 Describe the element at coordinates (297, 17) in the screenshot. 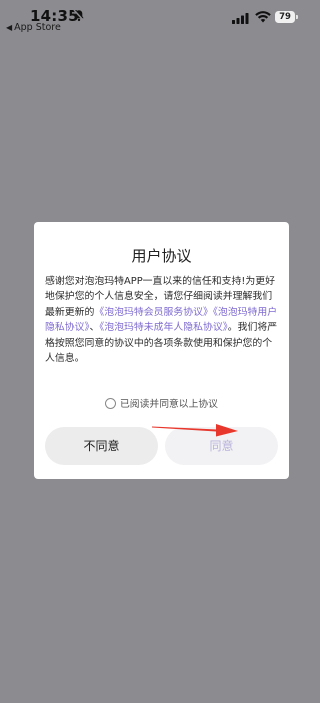

I see `battery-tip` at that location.